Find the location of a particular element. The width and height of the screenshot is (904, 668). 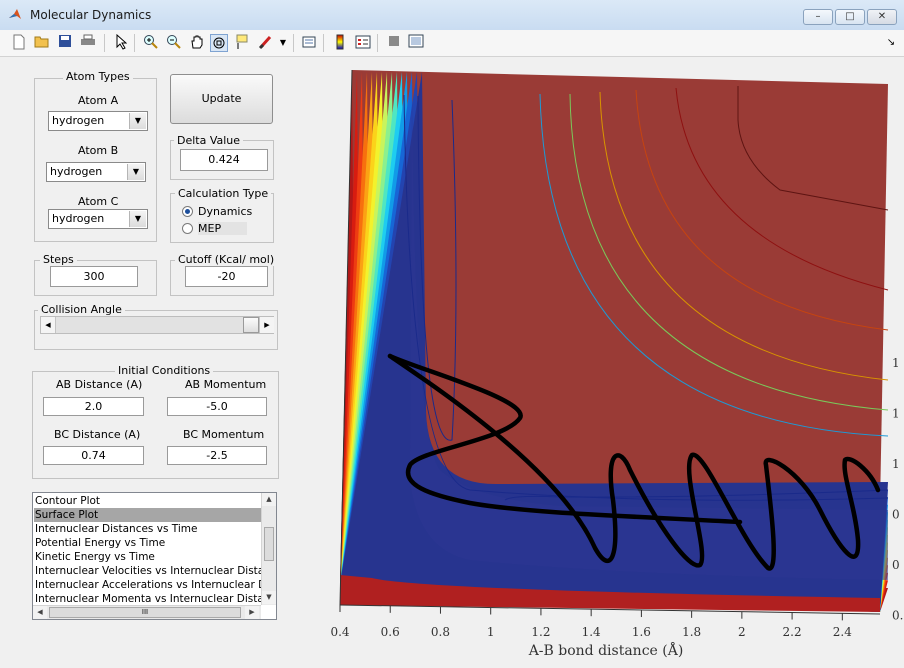

x-tick-label: 2 is located at coordinates (742, 632).